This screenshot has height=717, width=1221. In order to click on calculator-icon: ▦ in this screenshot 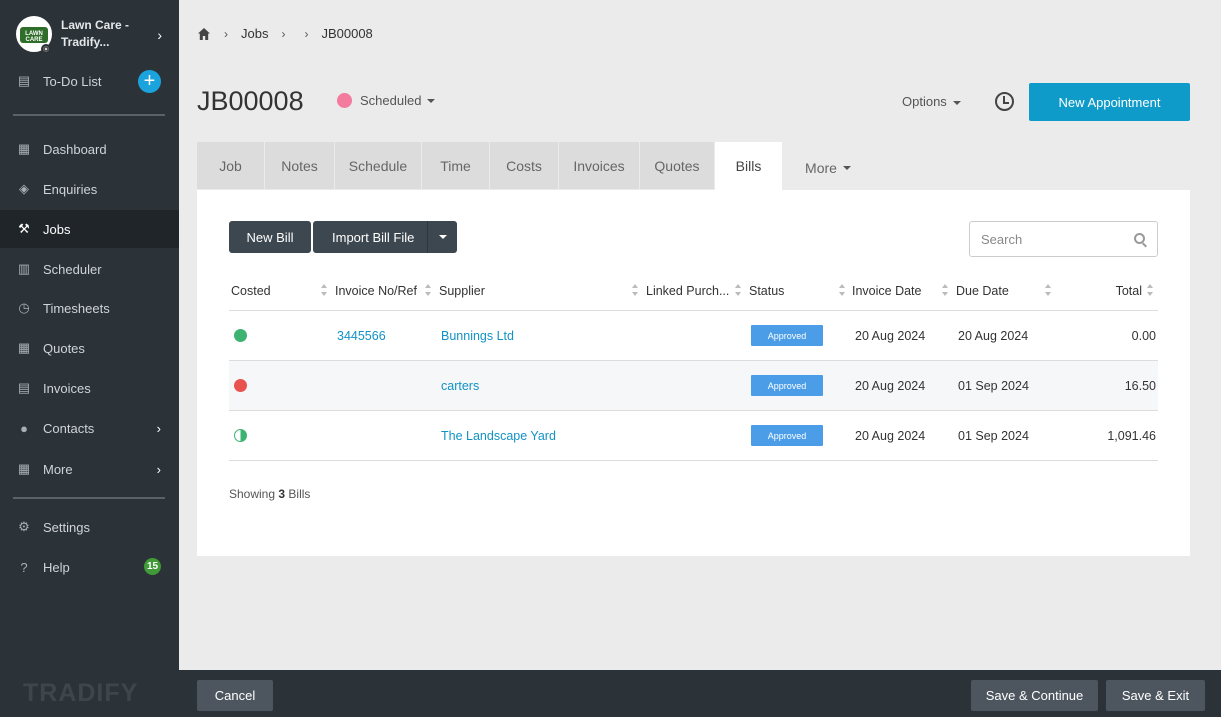, I will do `click(24, 347)`.